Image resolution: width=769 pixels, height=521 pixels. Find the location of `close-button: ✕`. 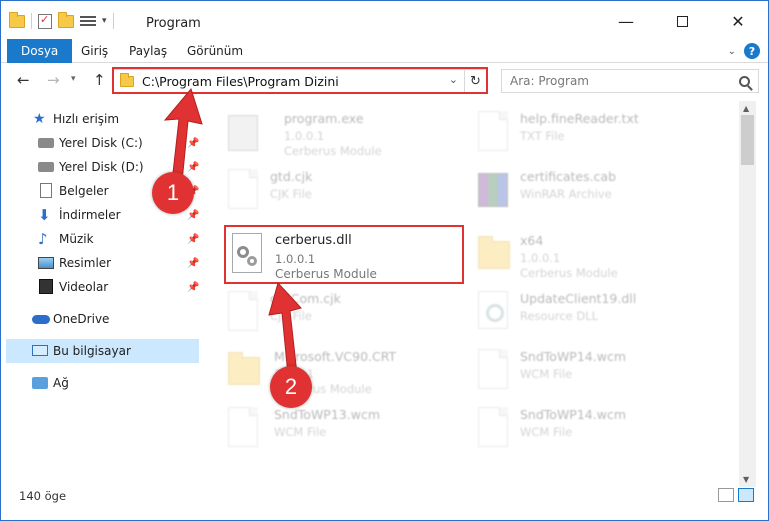

close-button: ✕ is located at coordinates (738, 21).